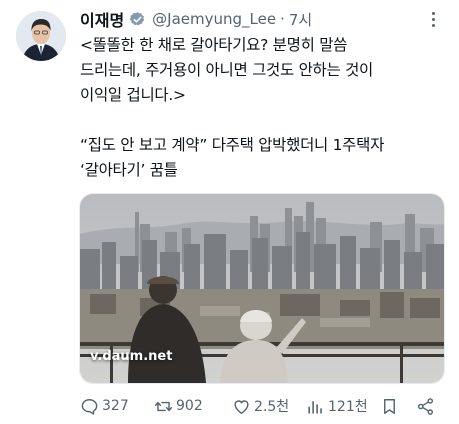  I want to click on post-time: 7시, so click(300, 19).